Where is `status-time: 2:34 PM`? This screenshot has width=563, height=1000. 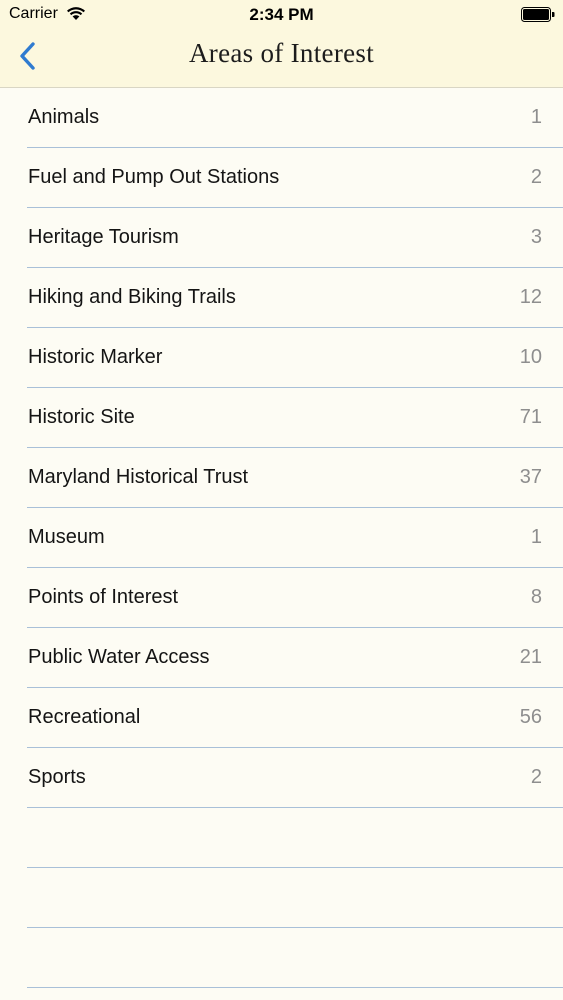
status-time: 2:34 PM is located at coordinates (281, 14).